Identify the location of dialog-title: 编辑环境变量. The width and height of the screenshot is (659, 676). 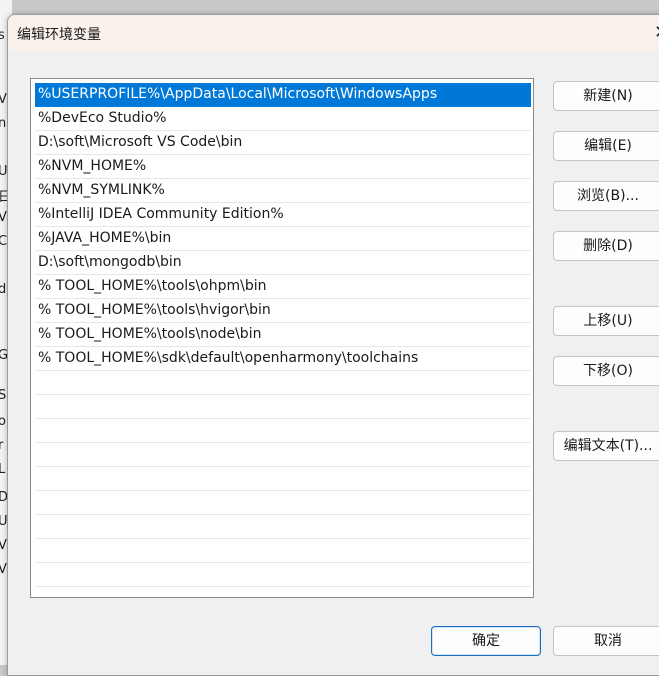
(59, 35).